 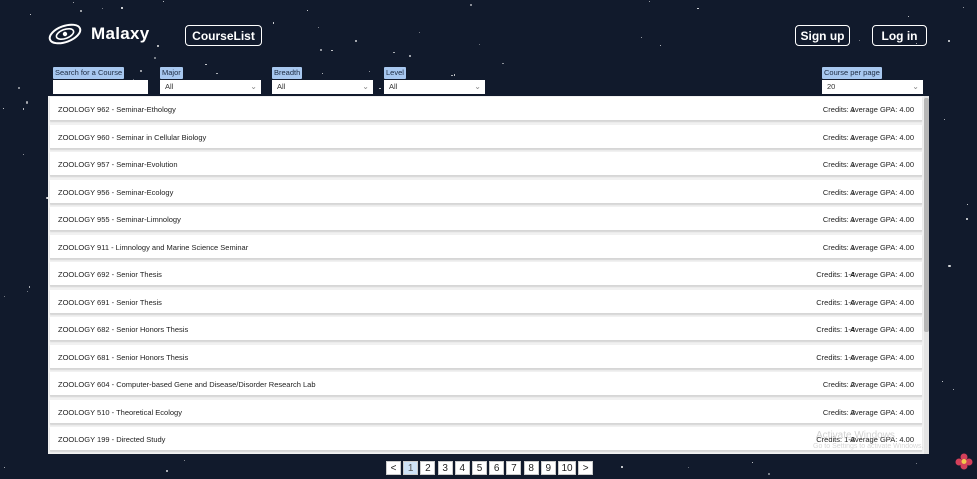 I want to click on flower-icon, so click(x=964, y=463).